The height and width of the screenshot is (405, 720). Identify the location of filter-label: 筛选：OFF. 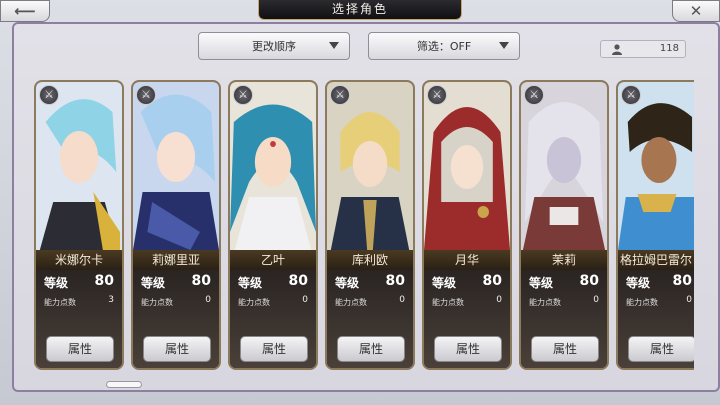
(444, 46).